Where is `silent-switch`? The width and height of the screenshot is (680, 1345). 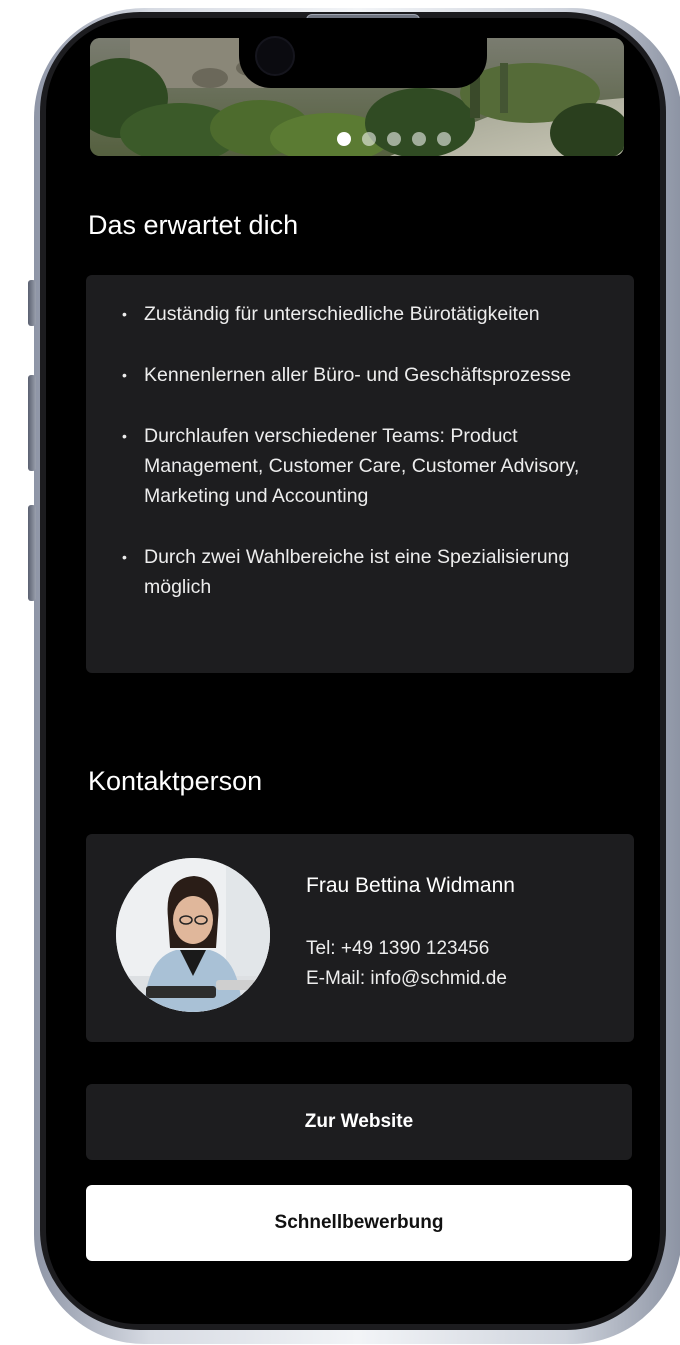
silent-switch is located at coordinates (32, 303).